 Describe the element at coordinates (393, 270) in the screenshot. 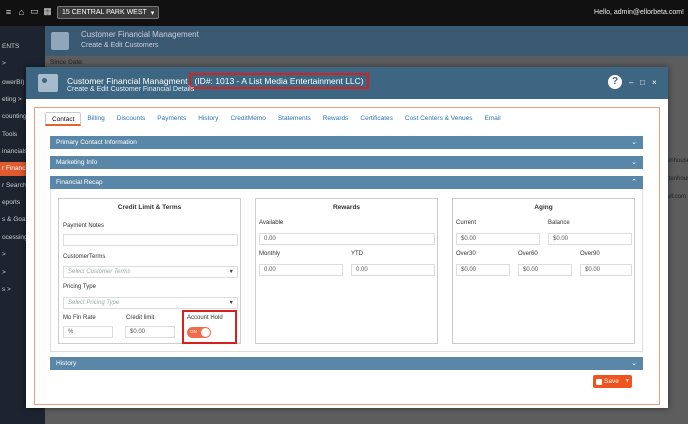

I see `ytd-field: 0.00` at that location.